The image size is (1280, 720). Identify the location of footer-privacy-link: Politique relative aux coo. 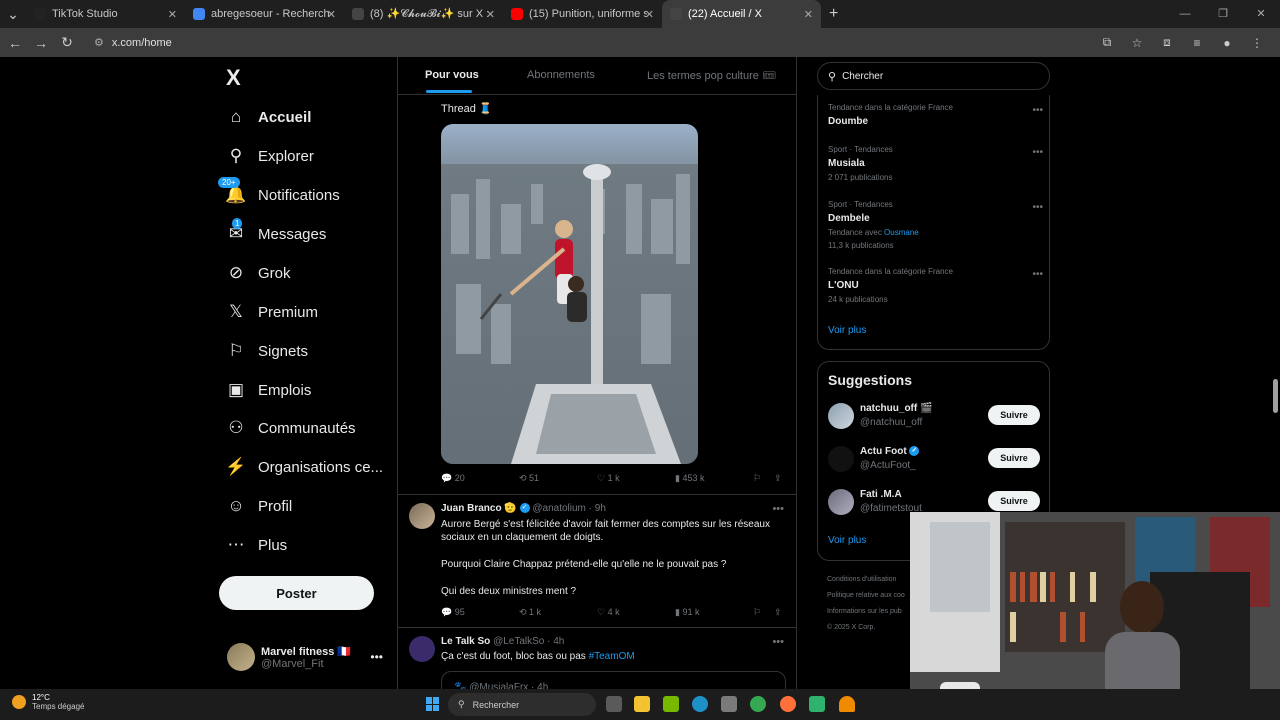
(866, 596).